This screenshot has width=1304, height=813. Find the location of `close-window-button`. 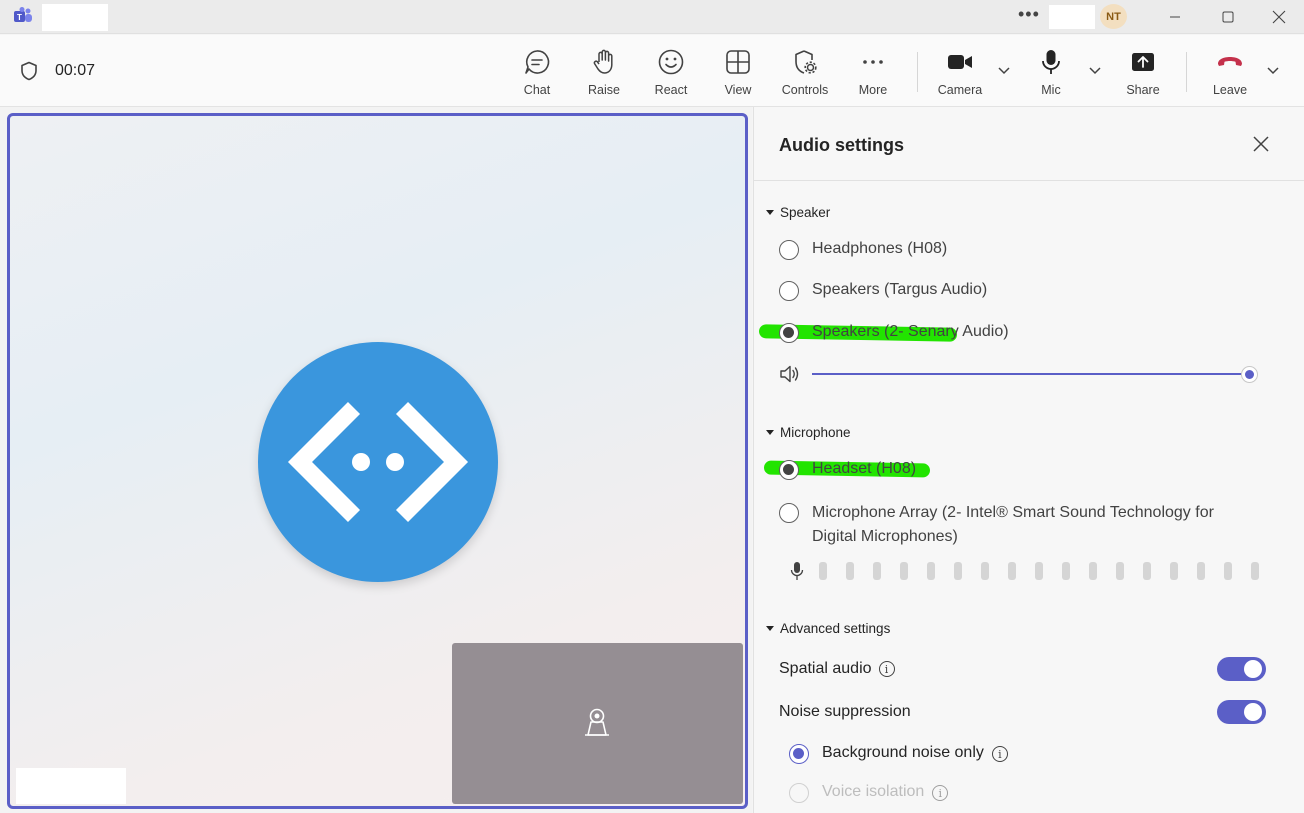

close-window-button is located at coordinates (1279, 17).